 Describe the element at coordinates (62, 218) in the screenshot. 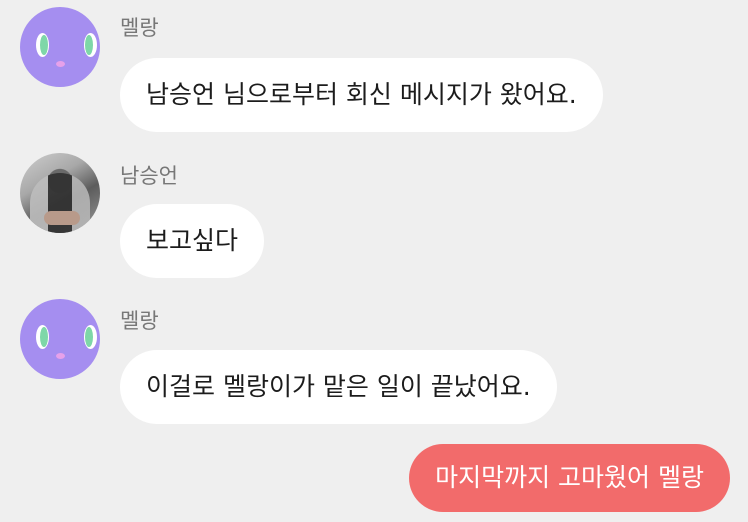

I see `avatar-photo-hands` at that location.